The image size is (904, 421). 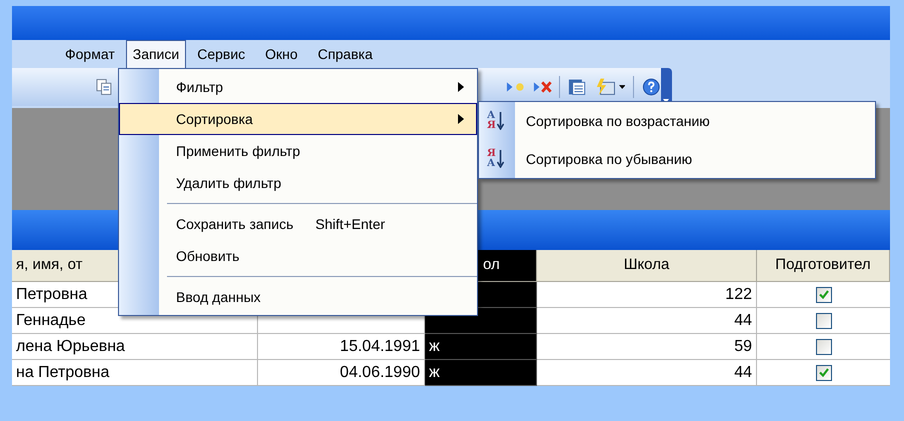 What do you see at coordinates (298, 183) in the screenshot?
I see `menu-entry: Удалить фильтр` at bounding box center [298, 183].